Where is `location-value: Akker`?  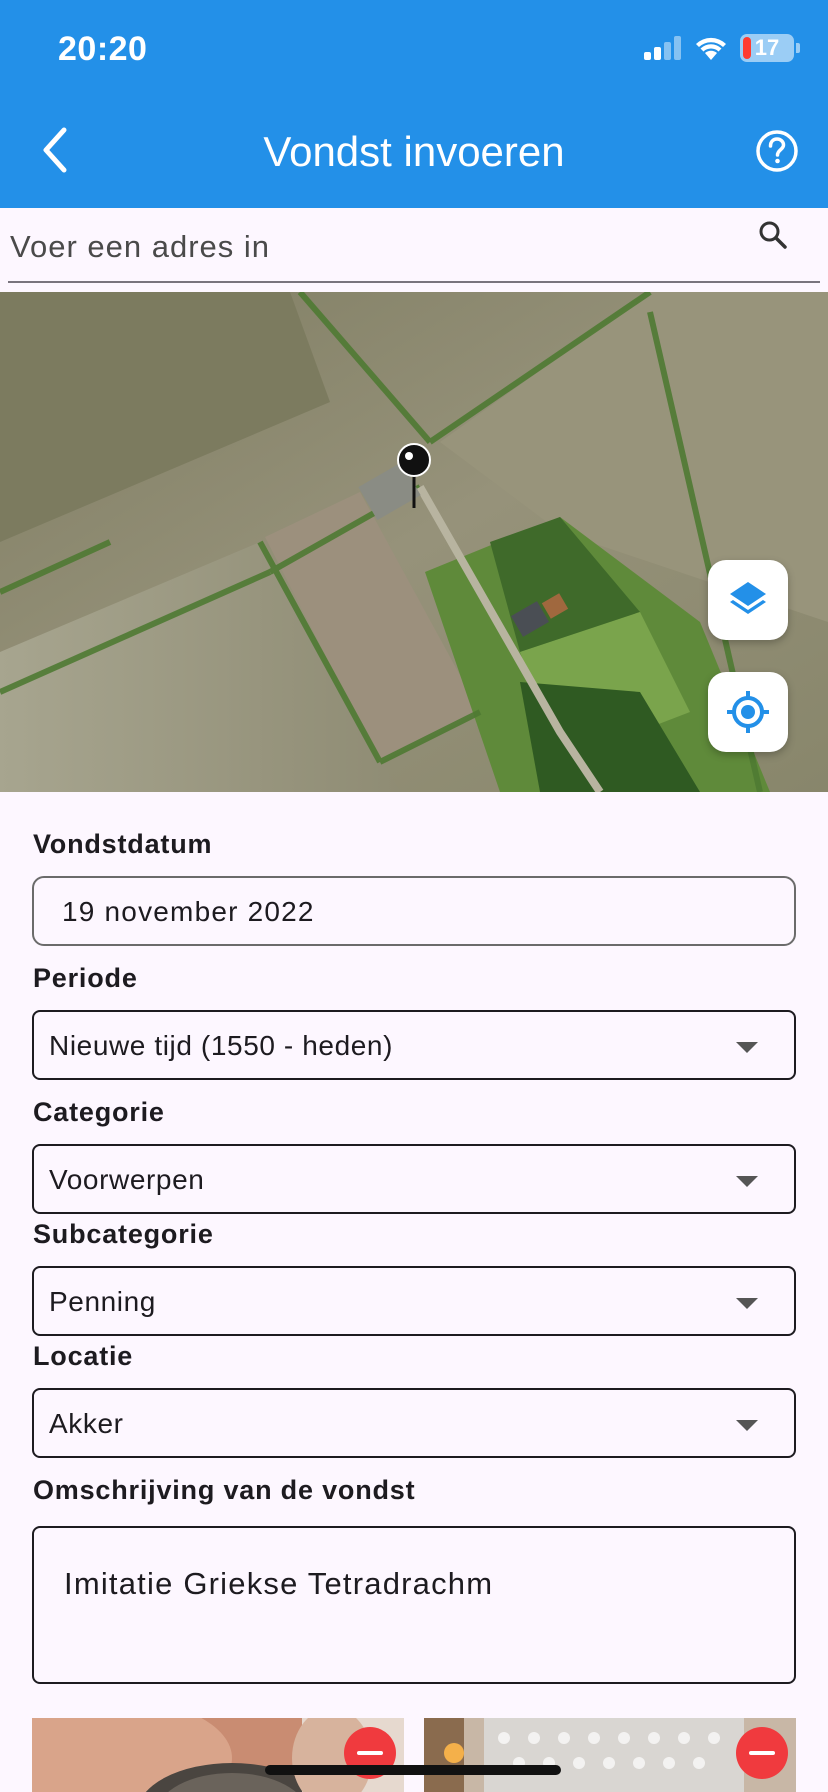 location-value: Akker is located at coordinates (86, 1423).